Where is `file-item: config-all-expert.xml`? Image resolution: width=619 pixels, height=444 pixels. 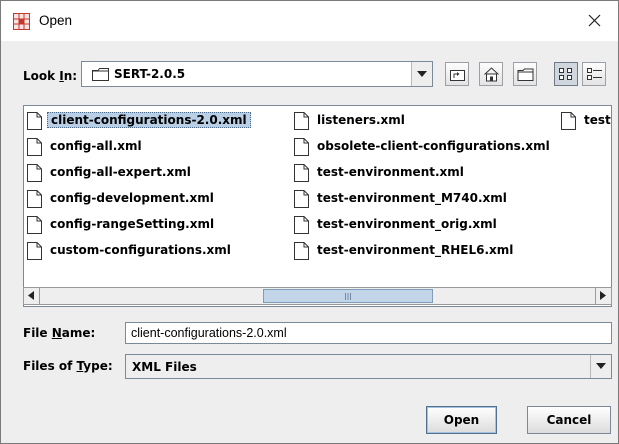
file-item: config-all-expert.xml is located at coordinates (154, 173).